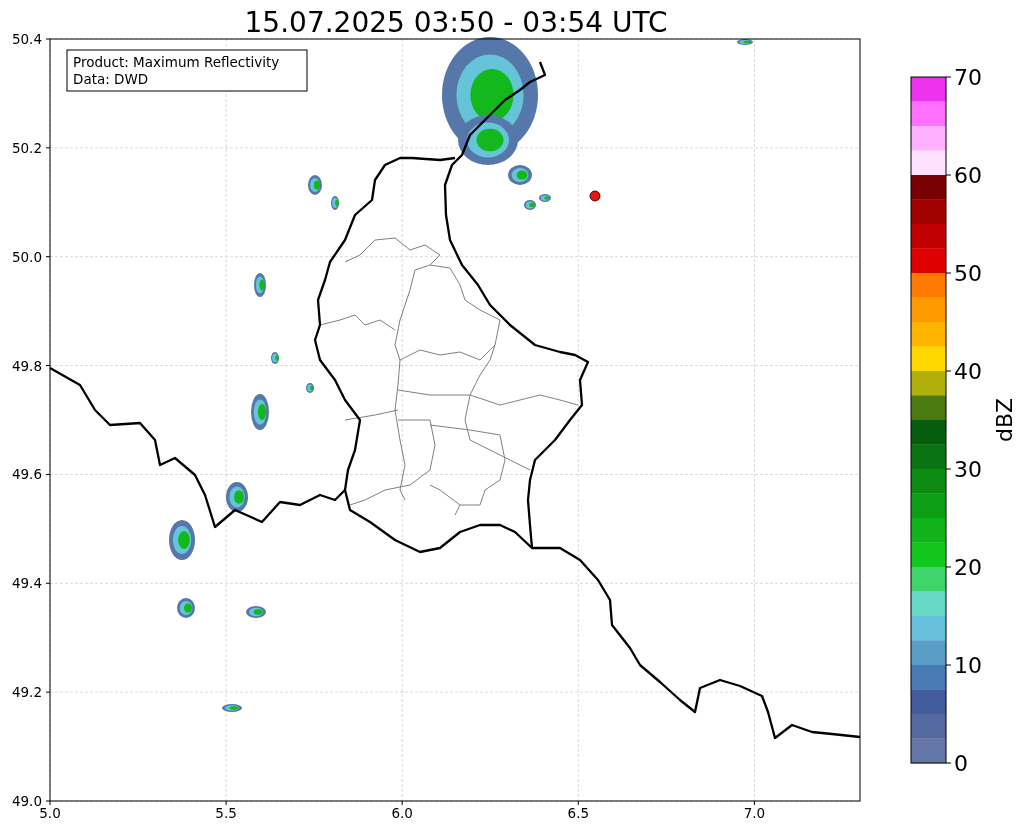  What do you see at coordinates (456, 22) in the screenshot?
I see `chart-title: 15.07.2025 03:50 - 03:54 UTC` at bounding box center [456, 22].